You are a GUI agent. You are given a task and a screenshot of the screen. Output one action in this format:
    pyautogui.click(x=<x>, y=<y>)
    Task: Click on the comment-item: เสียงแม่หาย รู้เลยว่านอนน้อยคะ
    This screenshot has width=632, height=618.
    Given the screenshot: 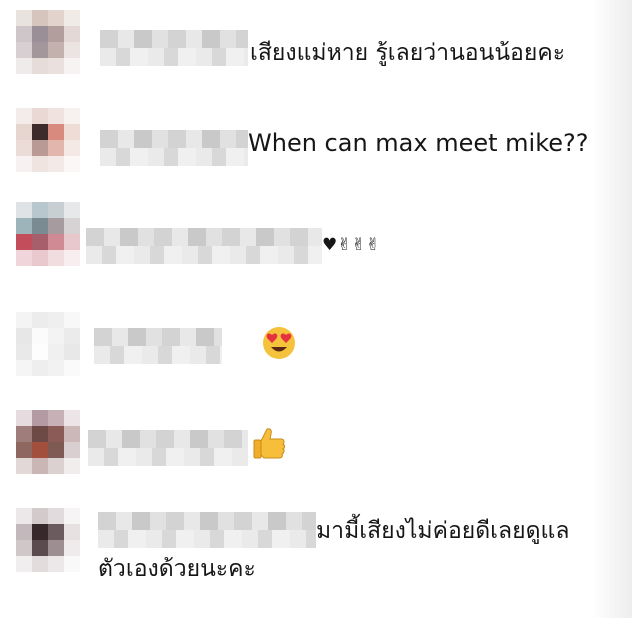 What is the action you would take?
    pyautogui.click(x=316, y=45)
    